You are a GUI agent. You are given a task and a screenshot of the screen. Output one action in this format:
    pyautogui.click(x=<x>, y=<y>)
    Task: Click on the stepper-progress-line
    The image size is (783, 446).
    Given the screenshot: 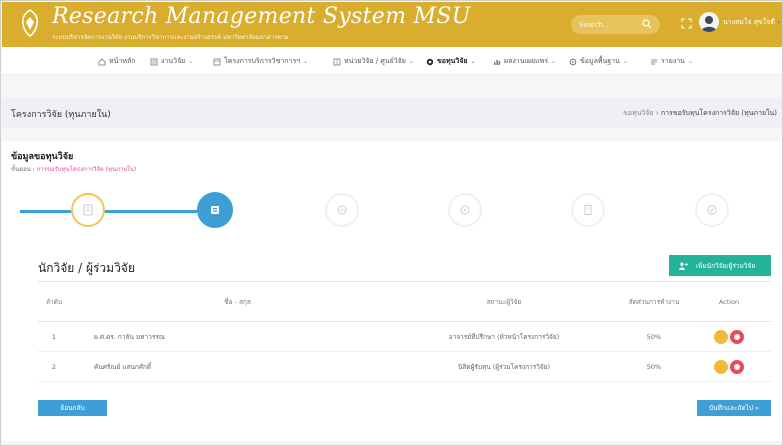 What is the action you would take?
    pyautogui.click(x=120, y=211)
    